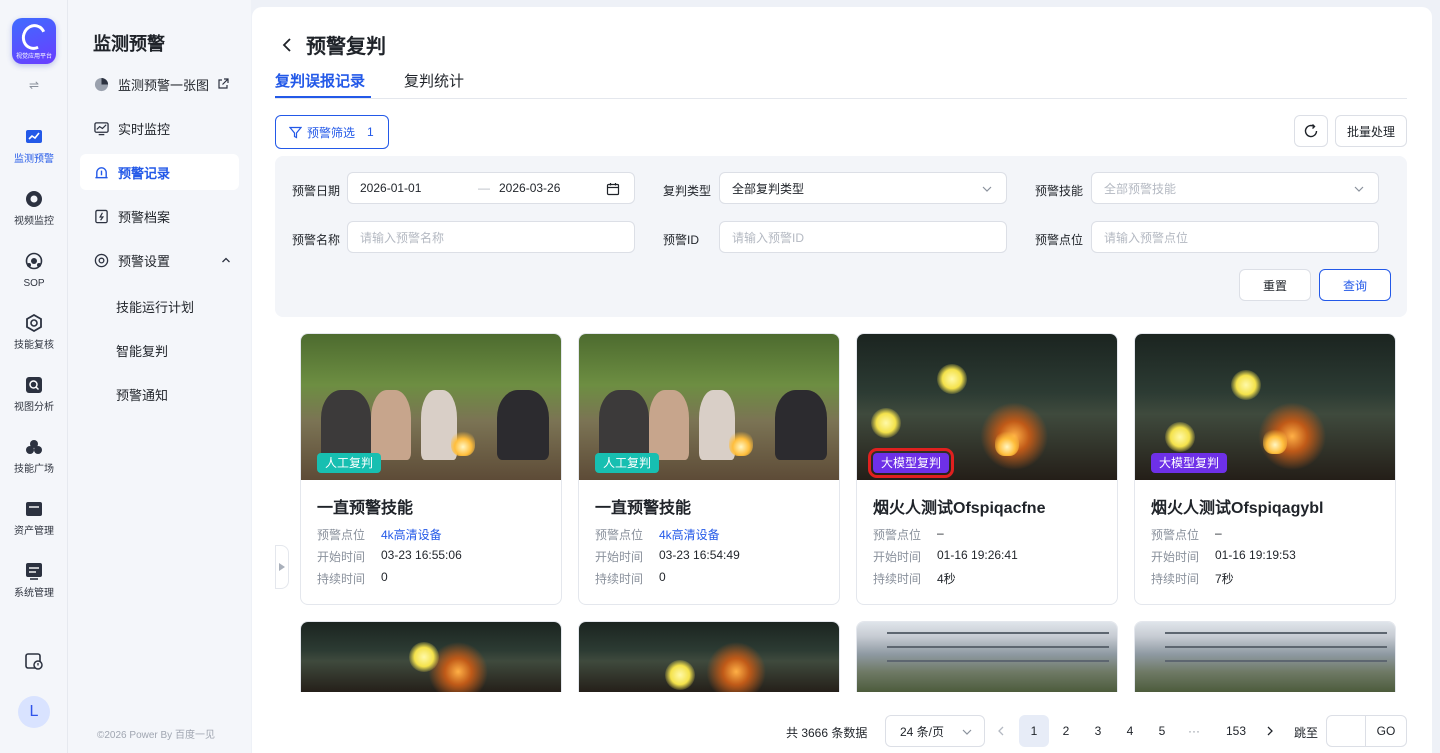 This screenshot has height=753, width=1440. I want to click on app-logo: 视觉应用平台, so click(34, 41).